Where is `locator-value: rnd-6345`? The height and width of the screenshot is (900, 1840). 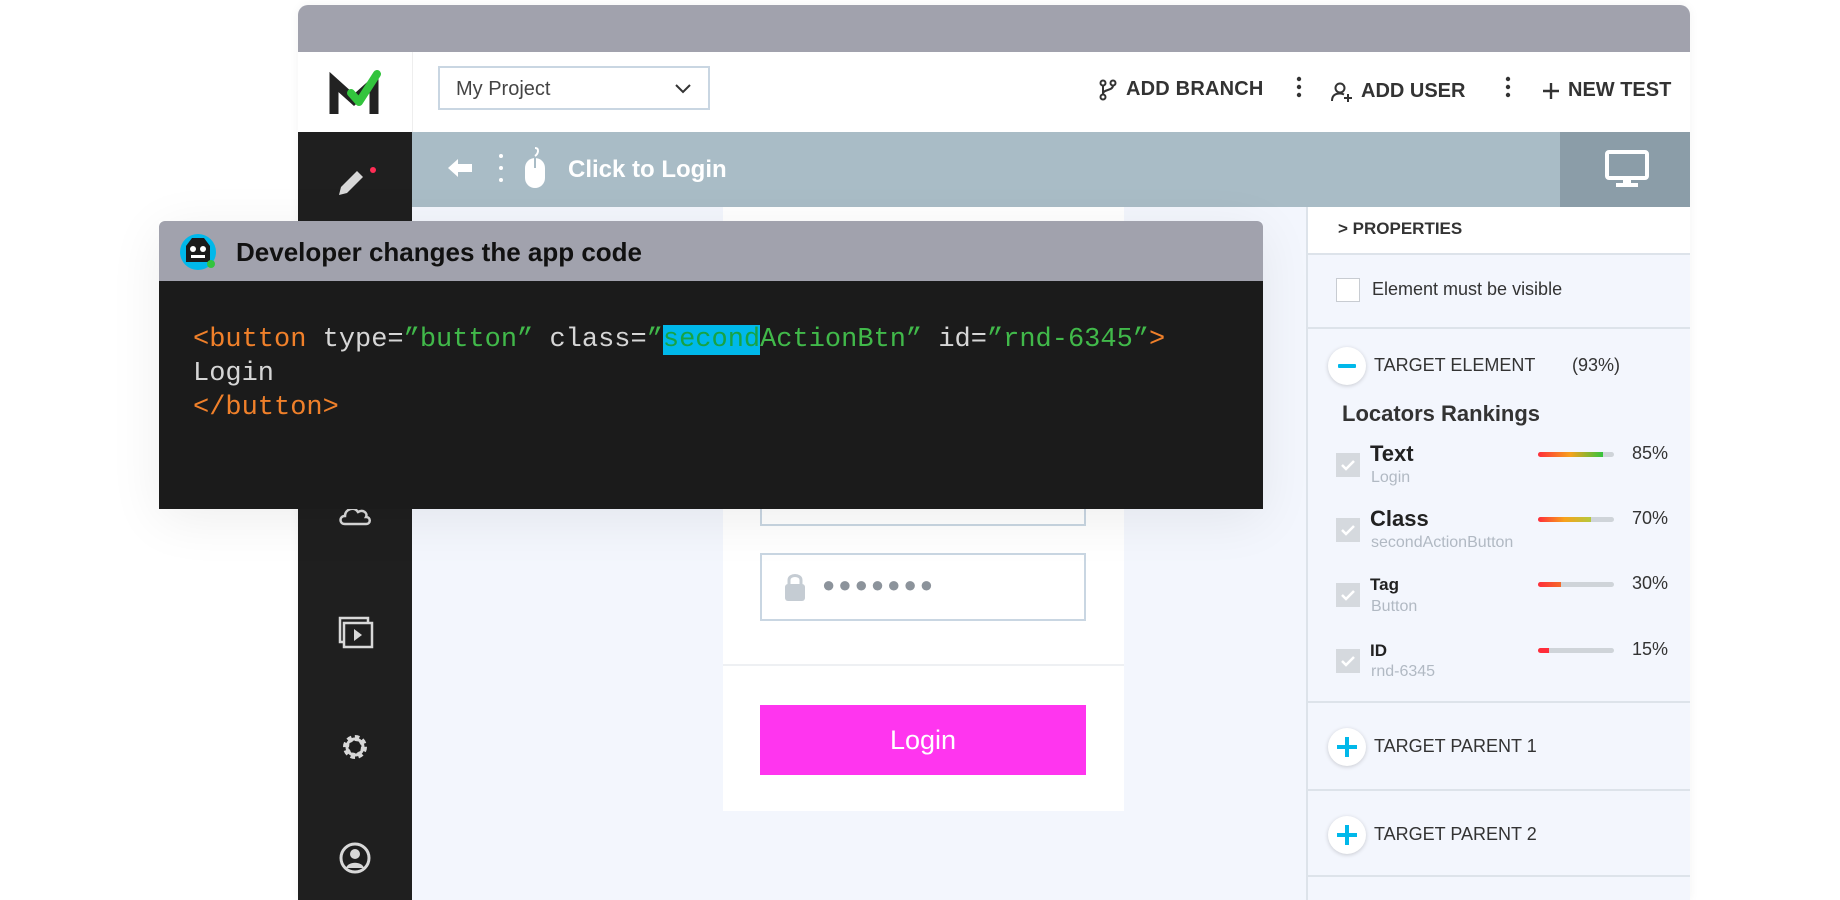 locator-value: rnd-6345 is located at coordinates (1403, 671).